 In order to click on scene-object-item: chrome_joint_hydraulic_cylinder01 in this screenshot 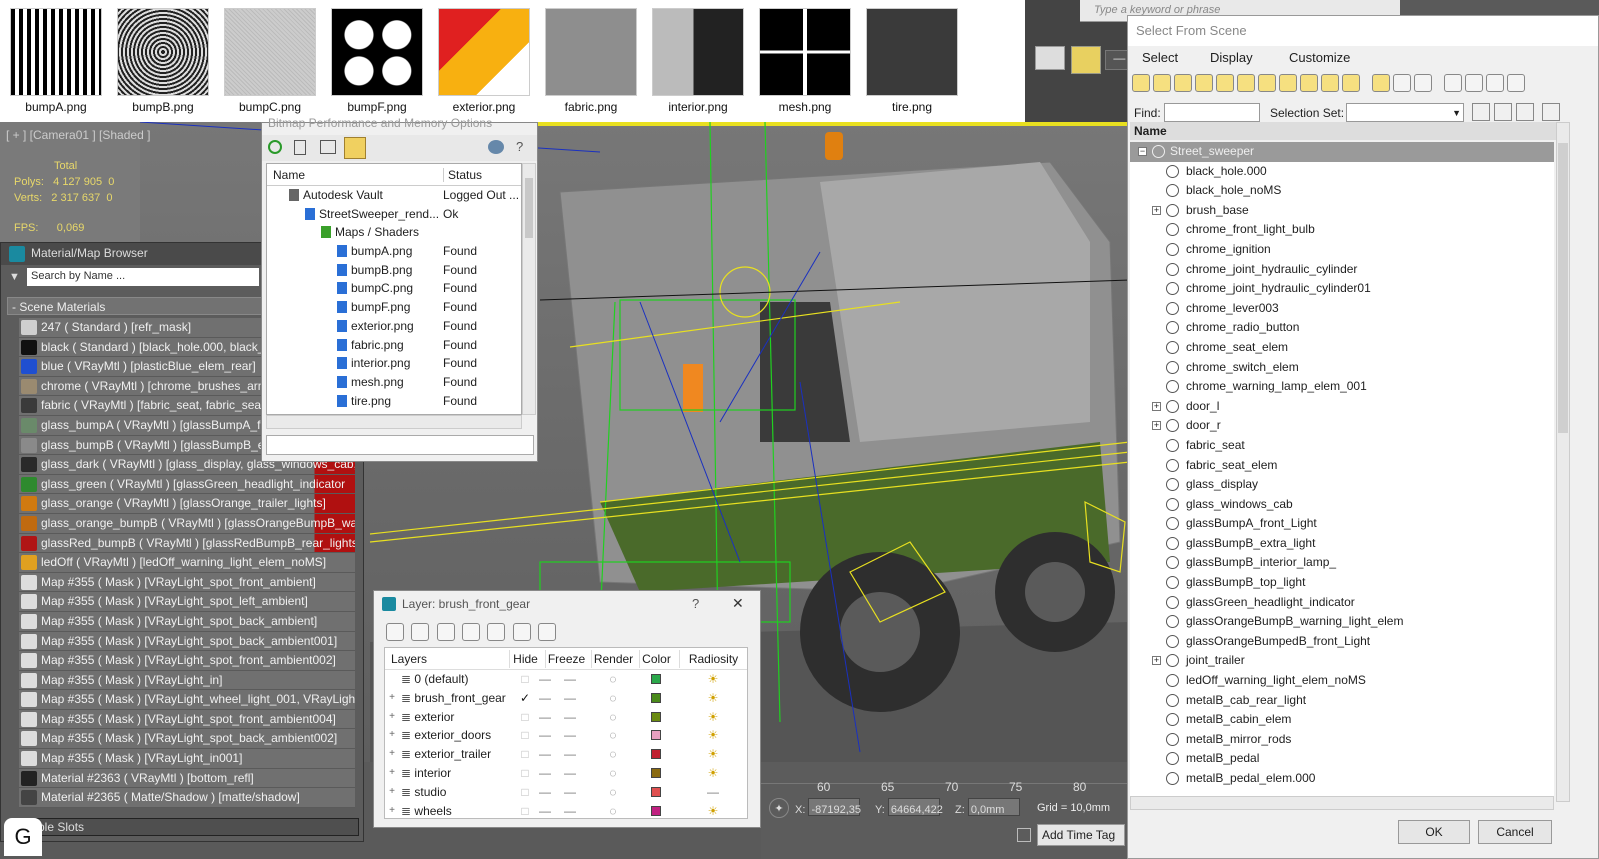, I will do `click(1342, 289)`.